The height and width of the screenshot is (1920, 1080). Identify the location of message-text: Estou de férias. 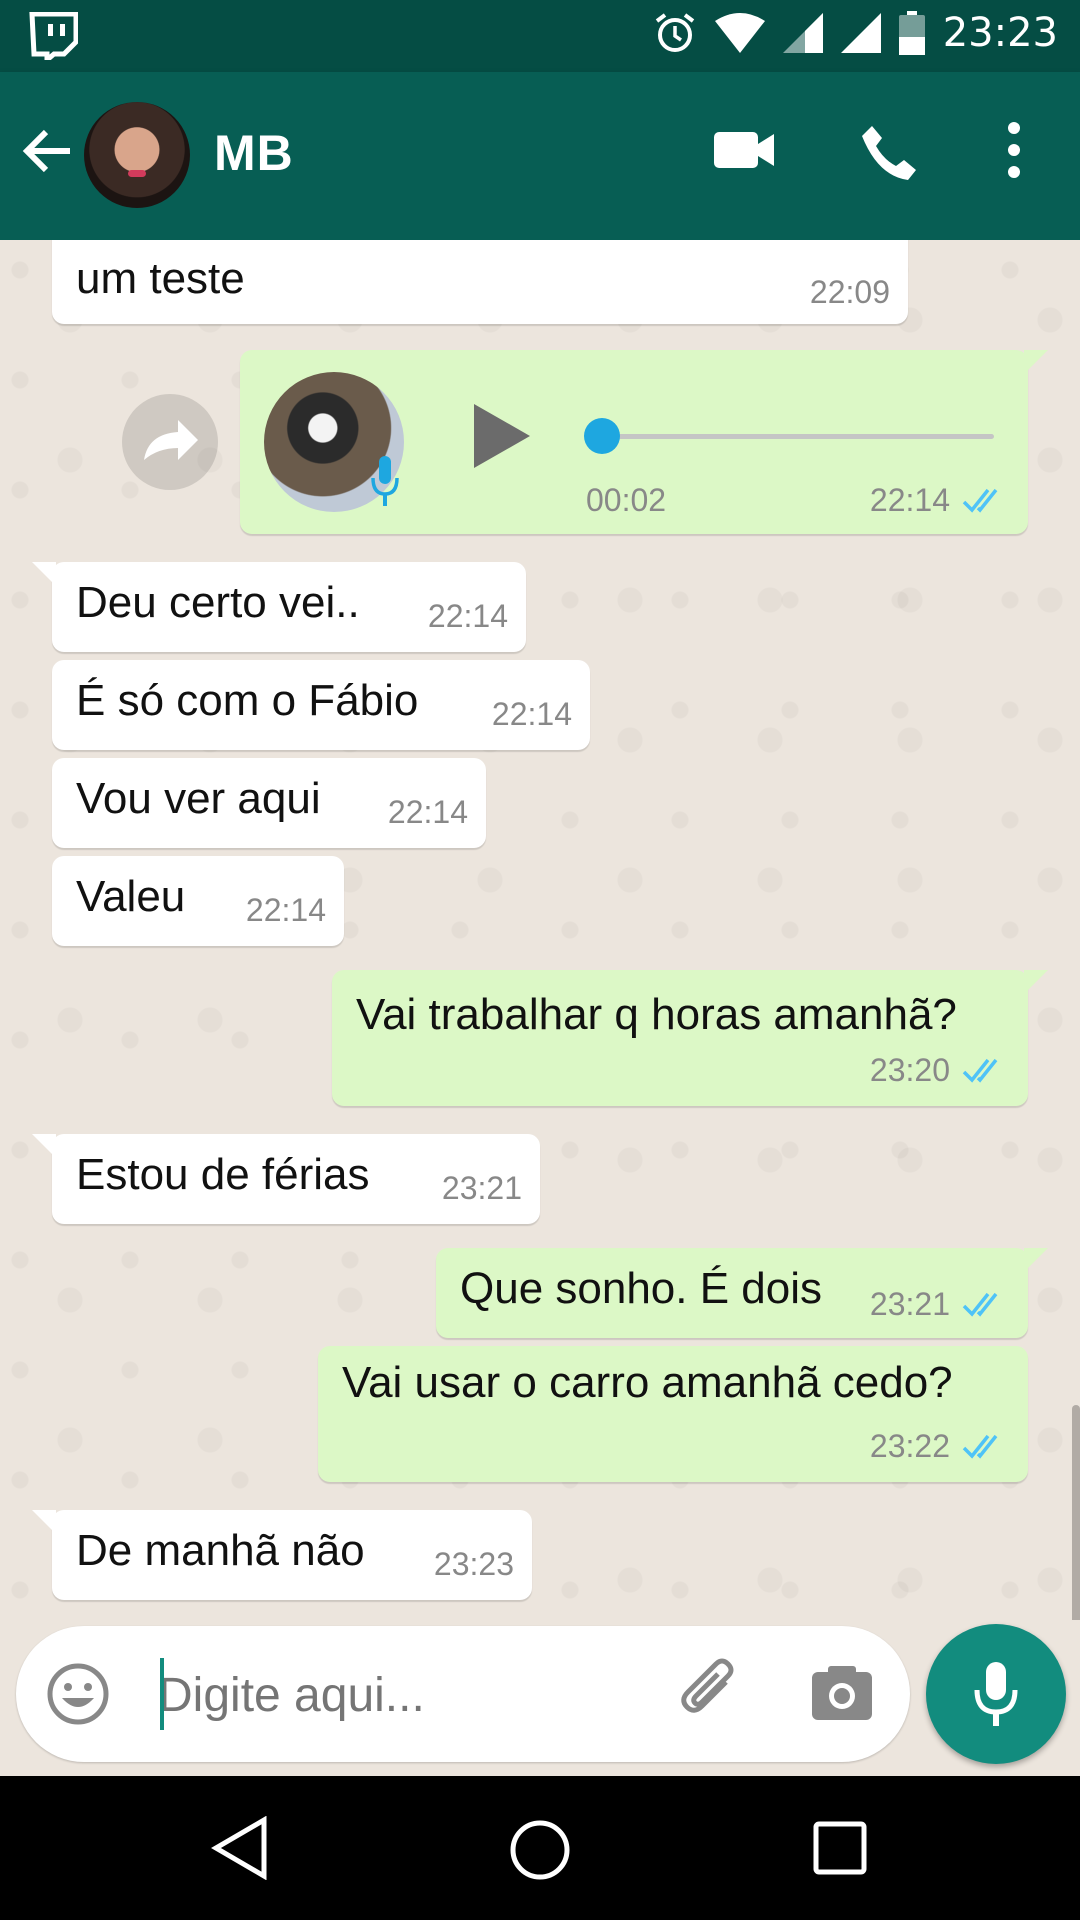
(223, 1174).